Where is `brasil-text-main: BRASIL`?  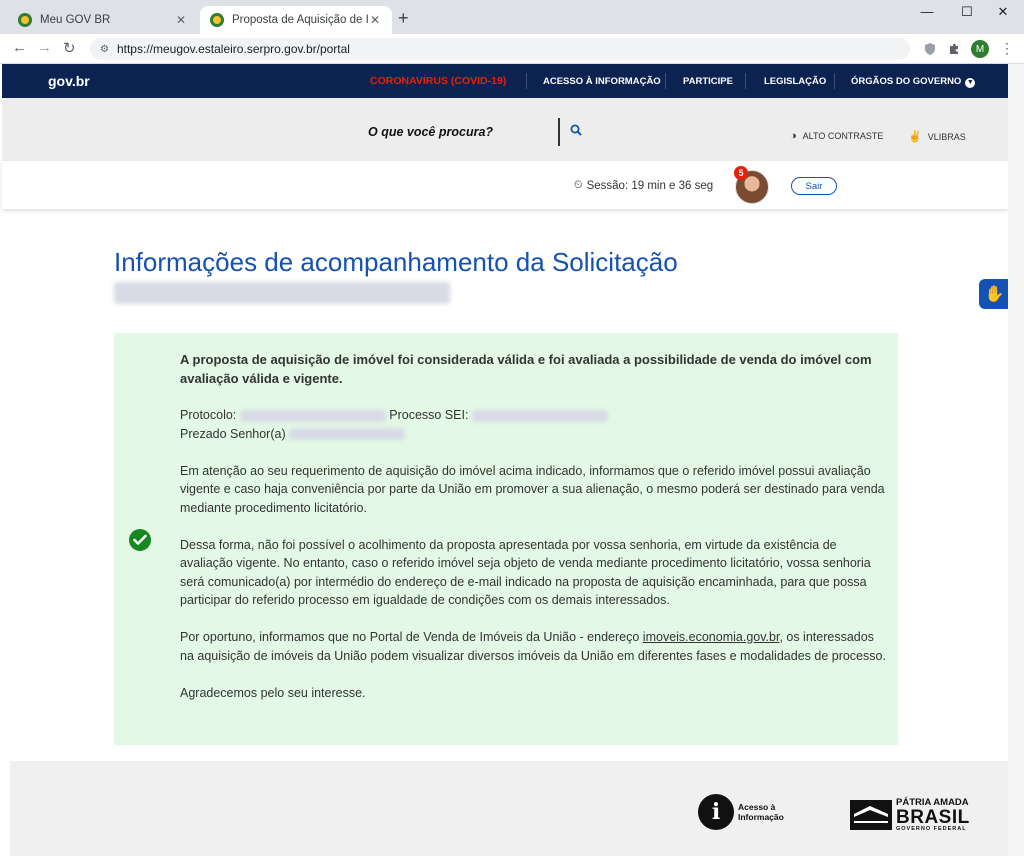
brasil-text-main: BRASIL is located at coordinates (933, 817).